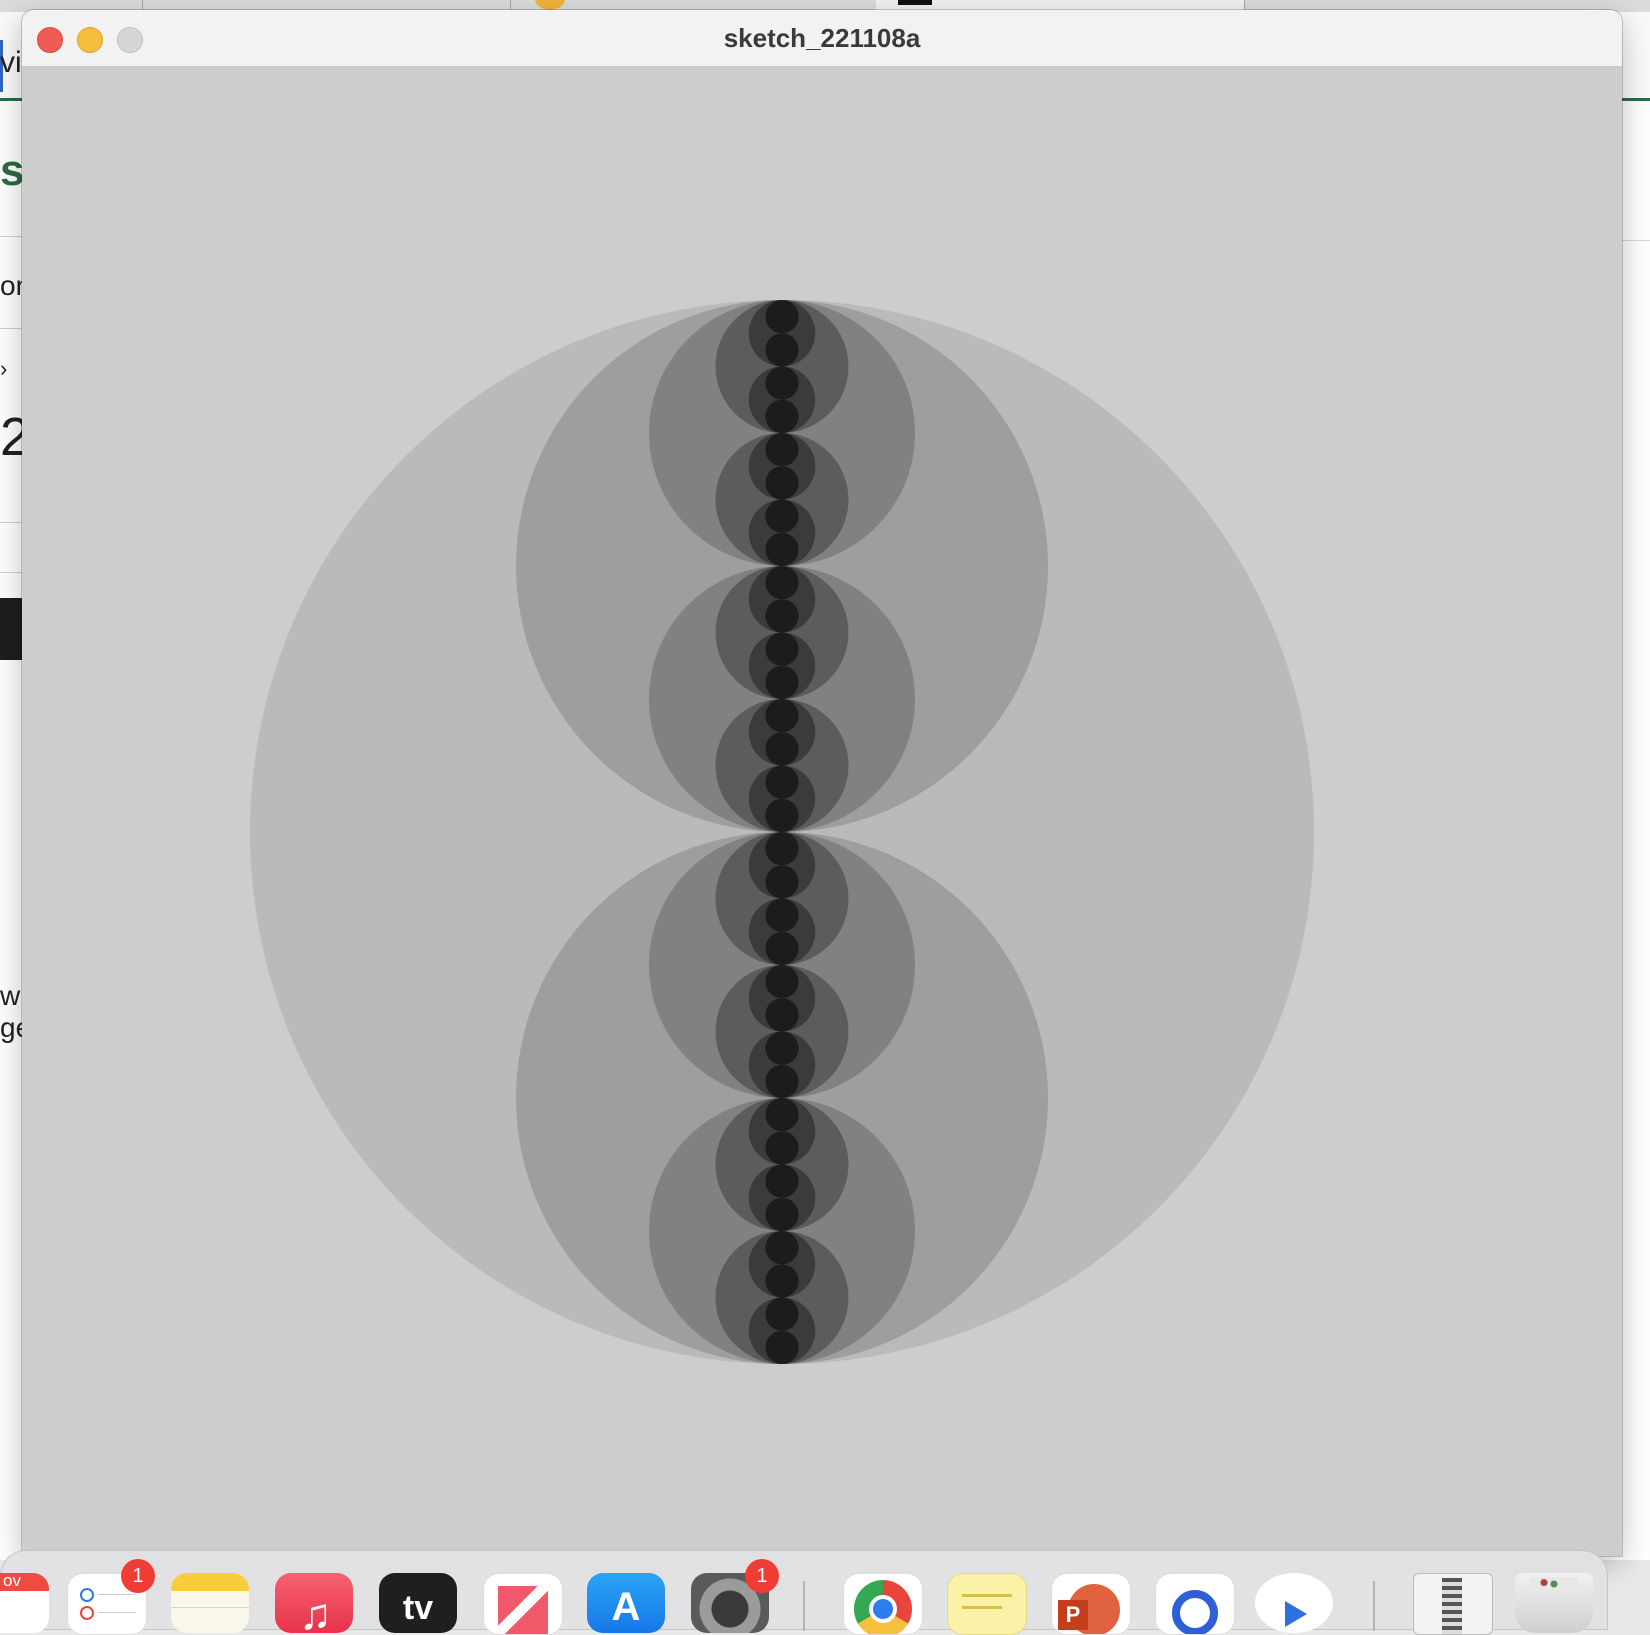 This screenshot has height=1635, width=1650. Describe the element at coordinates (1554, 1603) in the screenshot. I see `trash-icon` at that location.